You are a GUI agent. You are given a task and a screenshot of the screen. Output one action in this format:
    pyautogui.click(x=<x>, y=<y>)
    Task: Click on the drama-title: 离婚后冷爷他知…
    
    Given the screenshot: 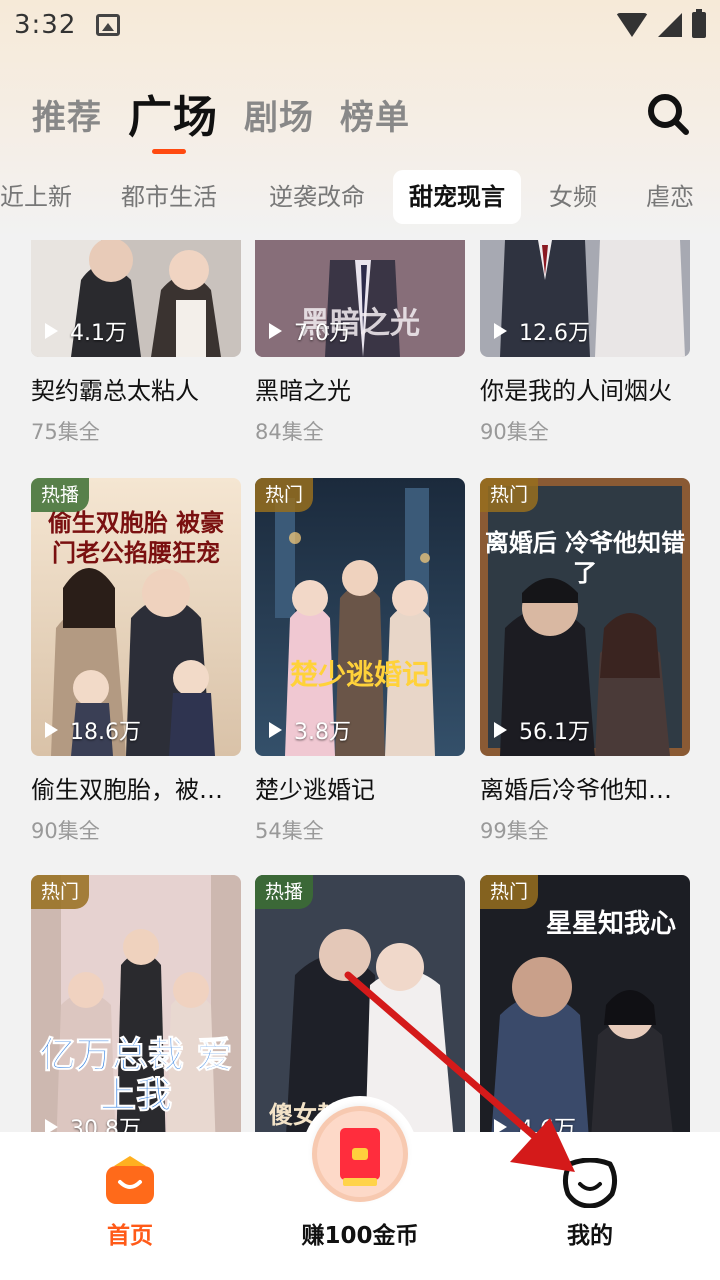 What is the action you would take?
    pyautogui.click(x=576, y=790)
    